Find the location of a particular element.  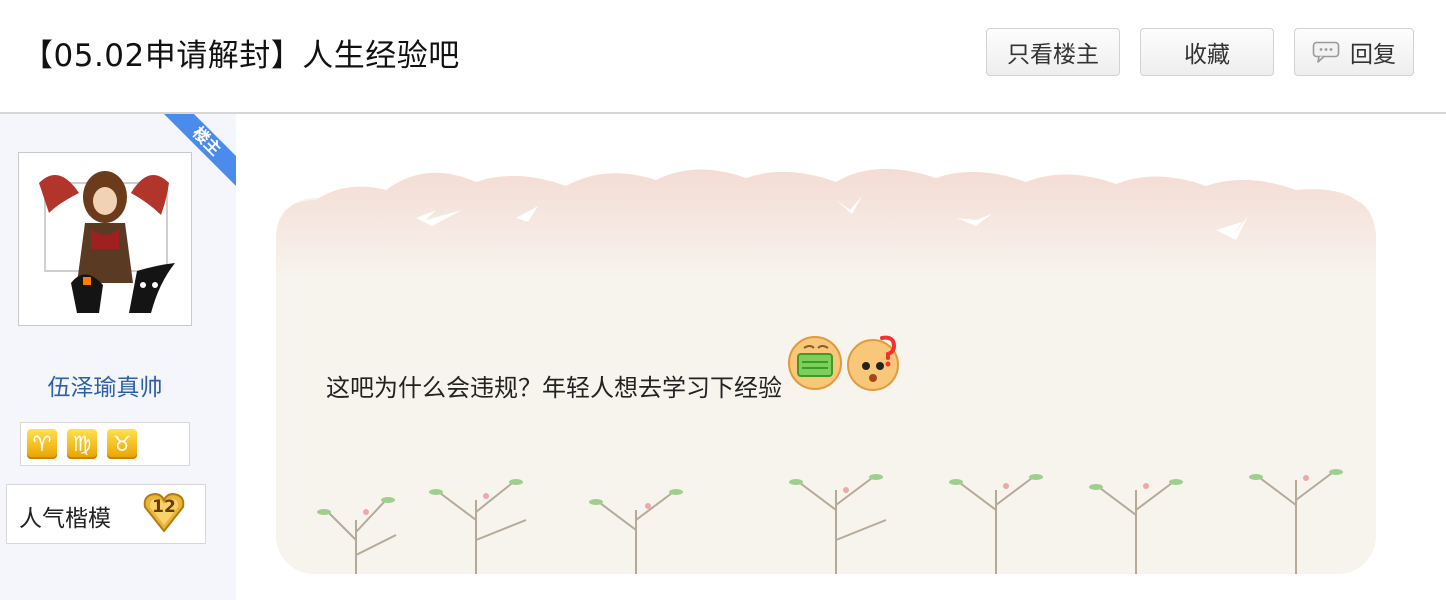

author-username: 伍泽瑜真帅 is located at coordinates (105, 385).